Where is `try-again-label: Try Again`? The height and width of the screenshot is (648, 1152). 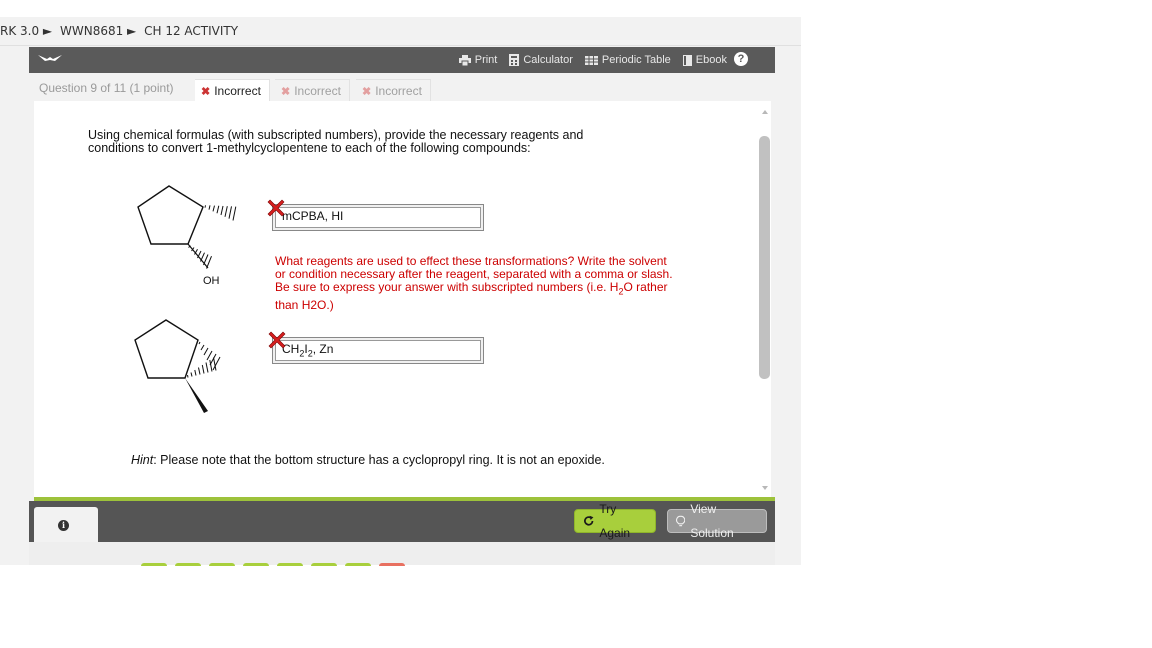
try-again-label: Try Again is located at coordinates (615, 521).